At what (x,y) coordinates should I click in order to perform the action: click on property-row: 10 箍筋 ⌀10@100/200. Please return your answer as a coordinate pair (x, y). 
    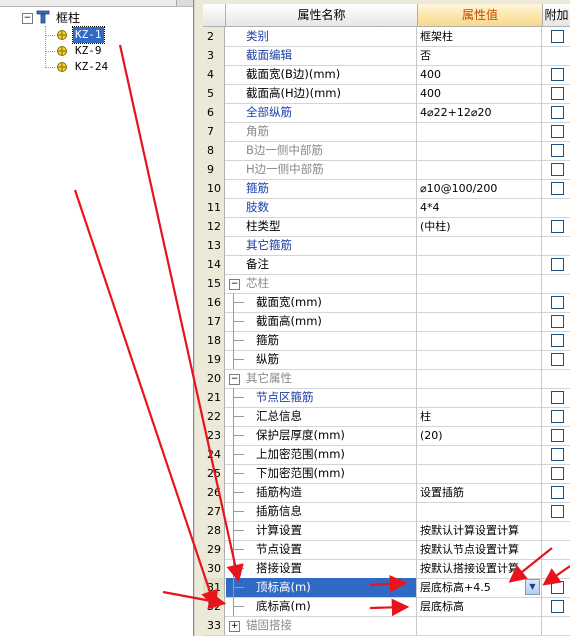
    Looking at the image, I should click on (386, 189).